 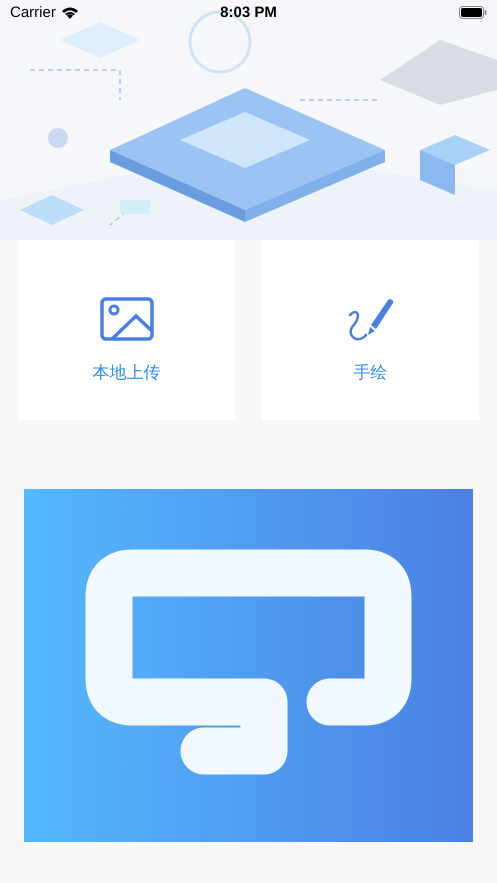 What do you see at coordinates (371, 318) in the screenshot?
I see `pen-icon` at bounding box center [371, 318].